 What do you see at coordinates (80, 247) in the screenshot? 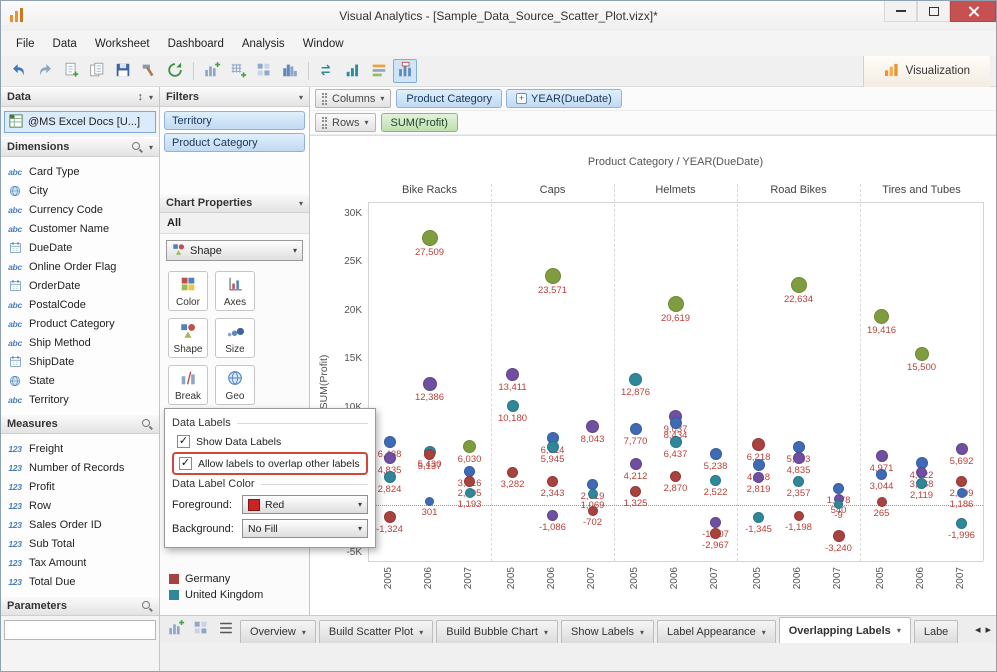
I see `field-duedate: DueDate` at bounding box center [80, 247].